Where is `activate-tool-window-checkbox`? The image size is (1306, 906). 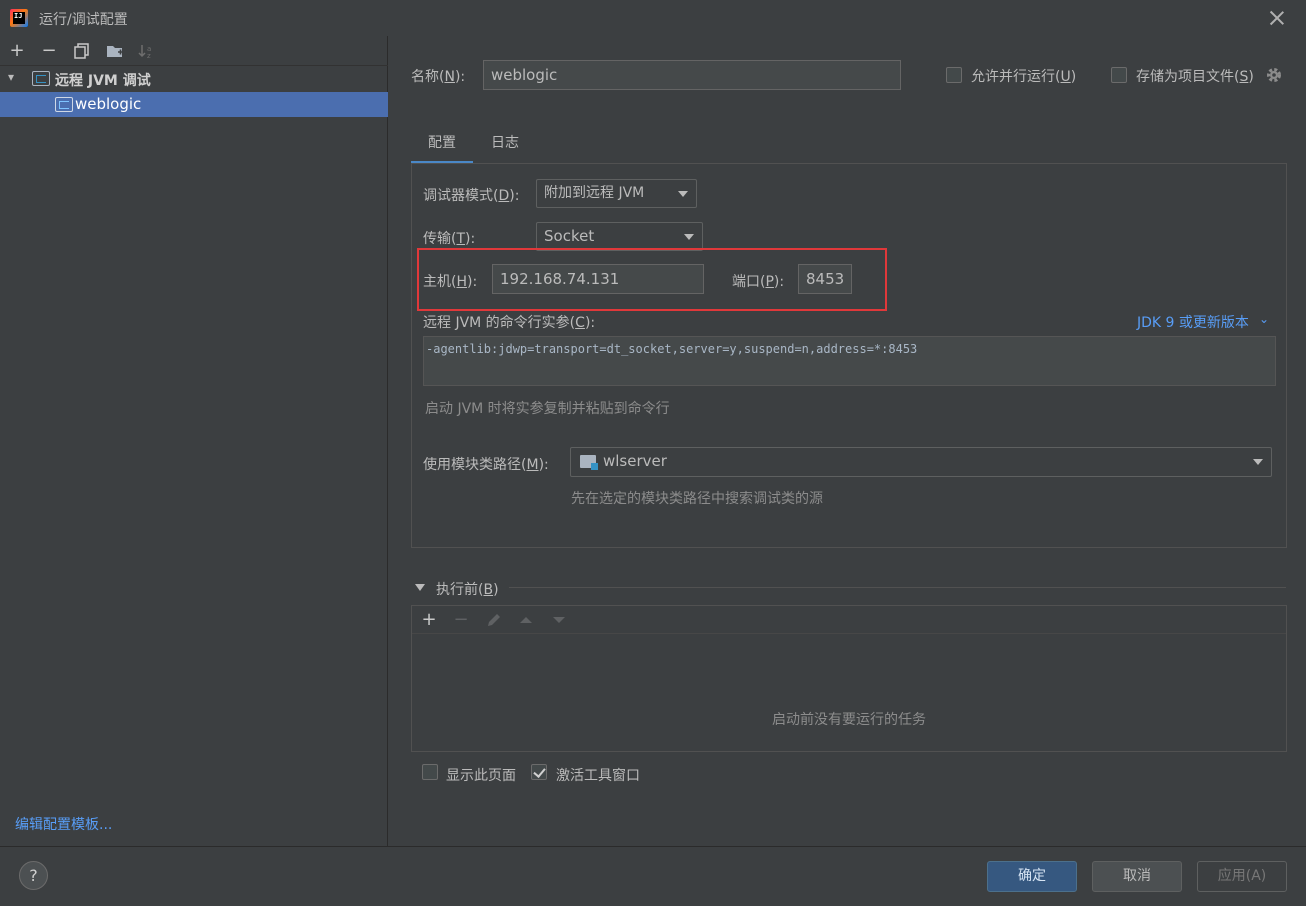
activate-tool-window-checkbox is located at coordinates (539, 772).